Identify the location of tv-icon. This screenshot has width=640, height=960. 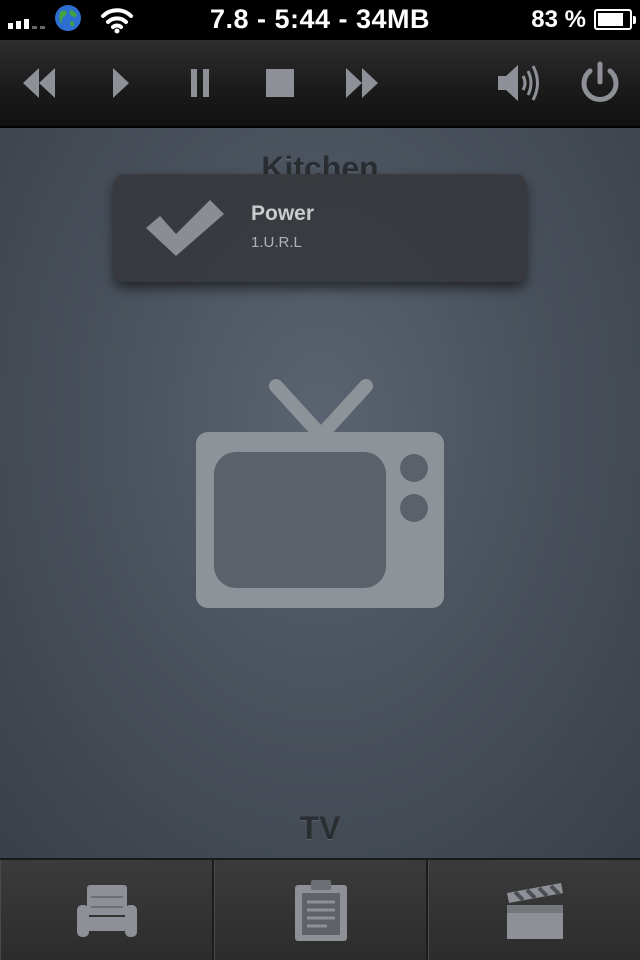
(320, 494).